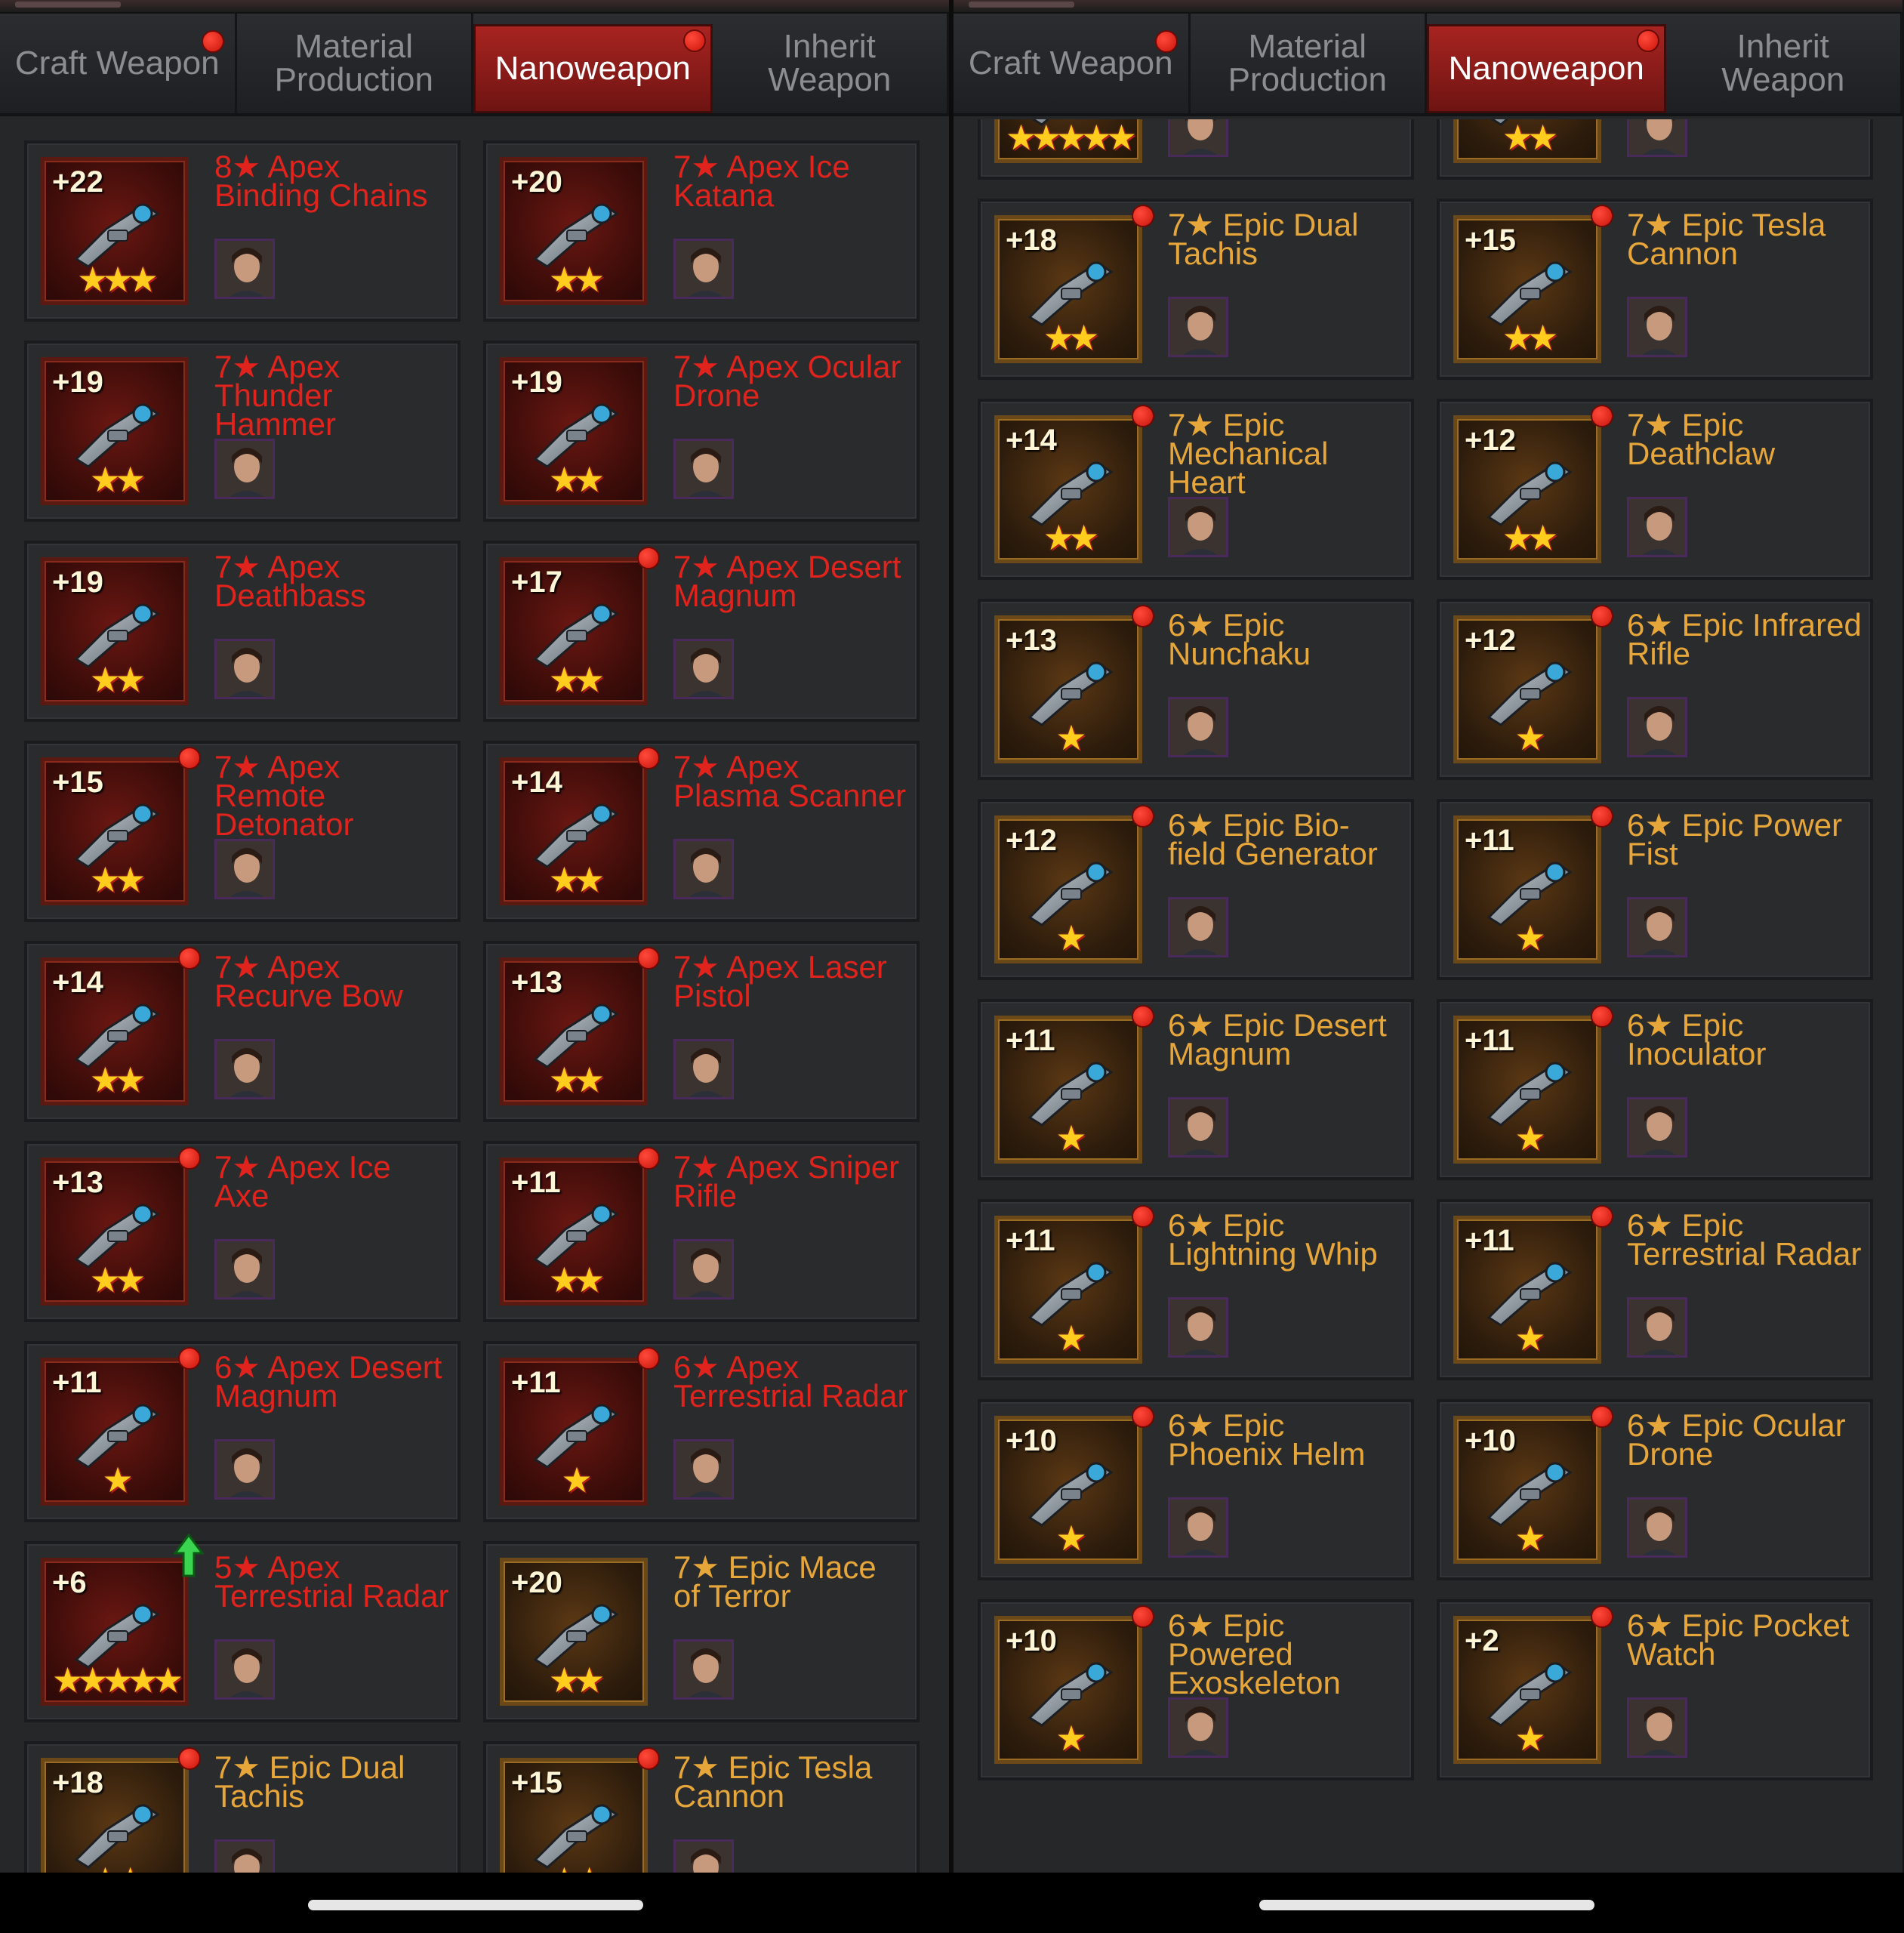 The image size is (1904, 1933). What do you see at coordinates (242, 432) in the screenshot?
I see `weapon-card: +19 ★★ 7★ Apex Thunder Hammer` at bounding box center [242, 432].